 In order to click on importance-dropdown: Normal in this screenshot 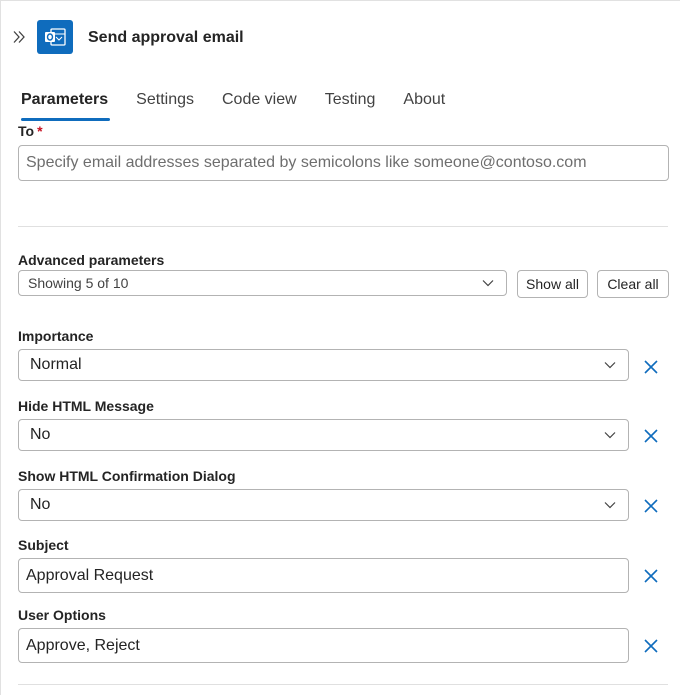, I will do `click(323, 365)`.